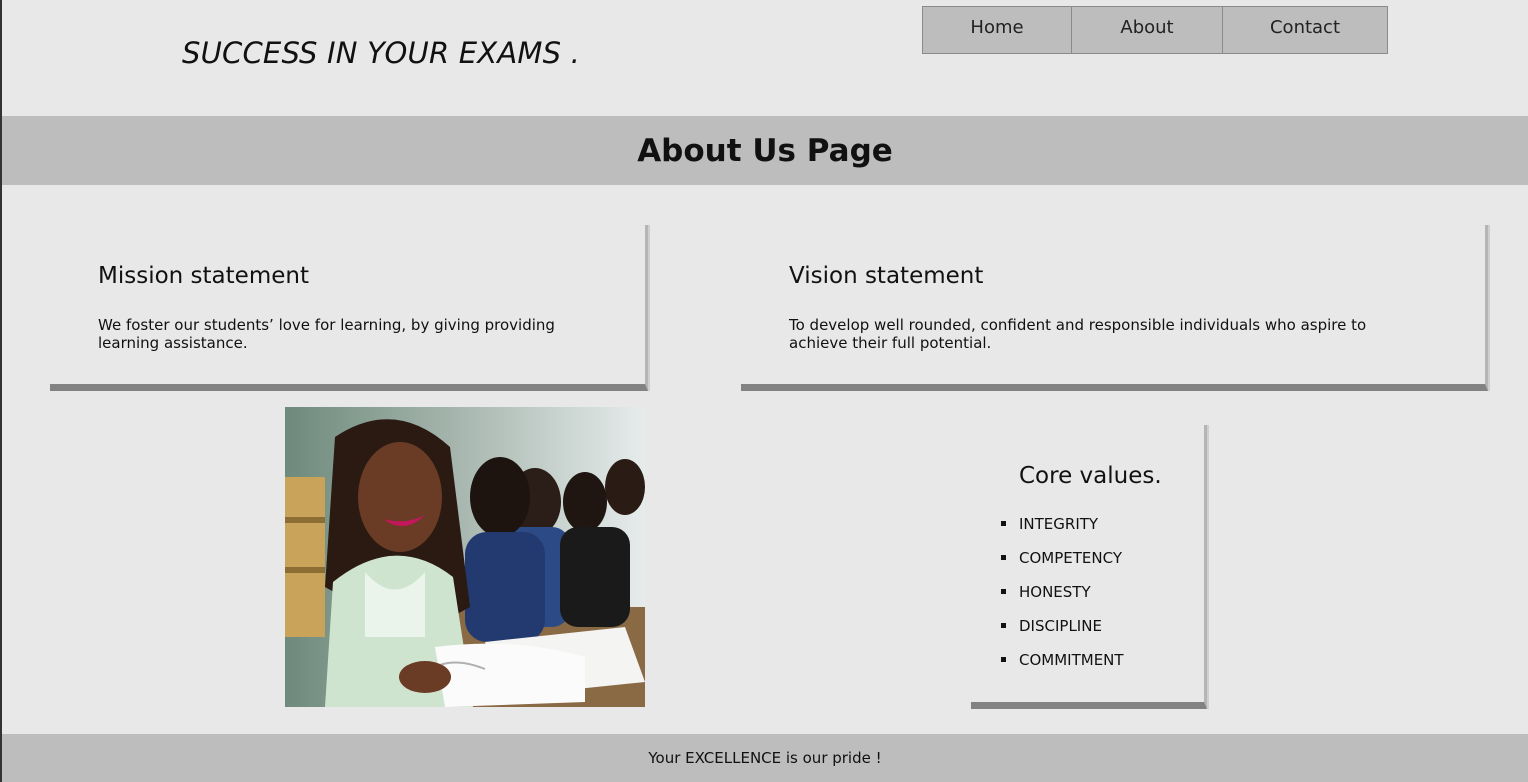 The width and height of the screenshot is (1528, 782). What do you see at coordinates (1090, 476) in the screenshot?
I see `core-values-title: Core values.` at bounding box center [1090, 476].